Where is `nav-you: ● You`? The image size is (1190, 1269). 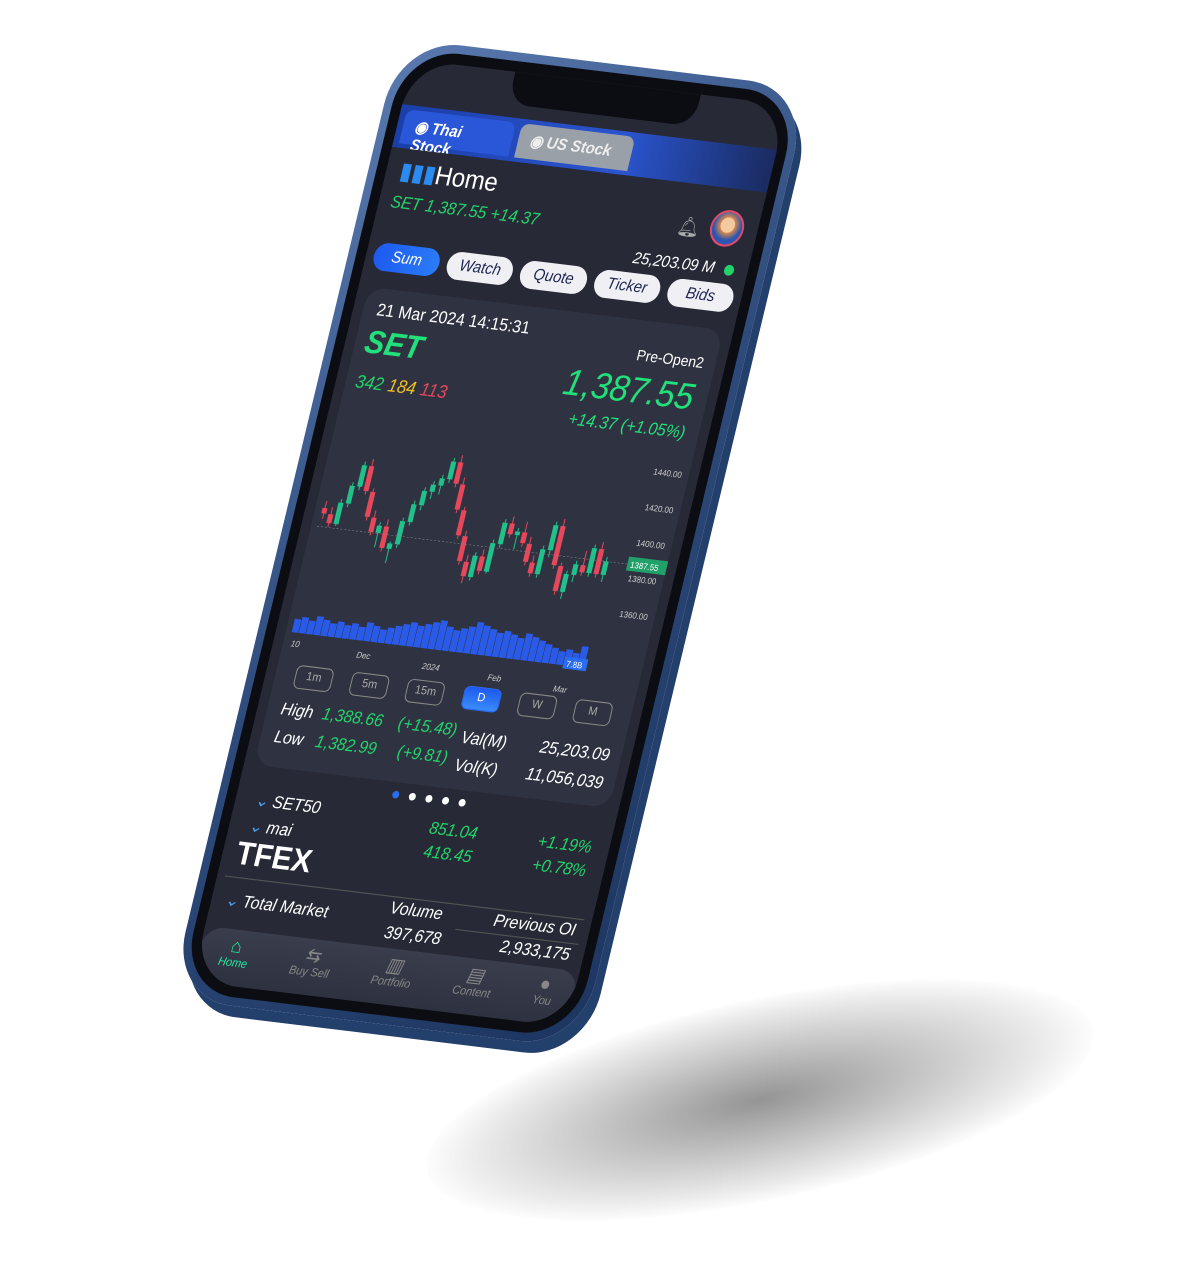
nav-you: ● You is located at coordinates (542, 998).